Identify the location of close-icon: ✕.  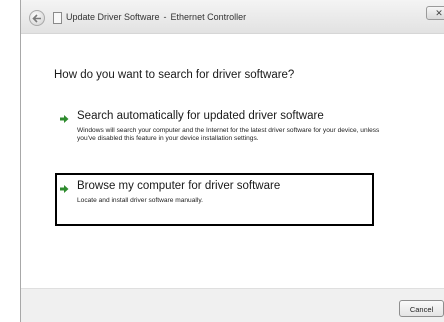
(439, 13).